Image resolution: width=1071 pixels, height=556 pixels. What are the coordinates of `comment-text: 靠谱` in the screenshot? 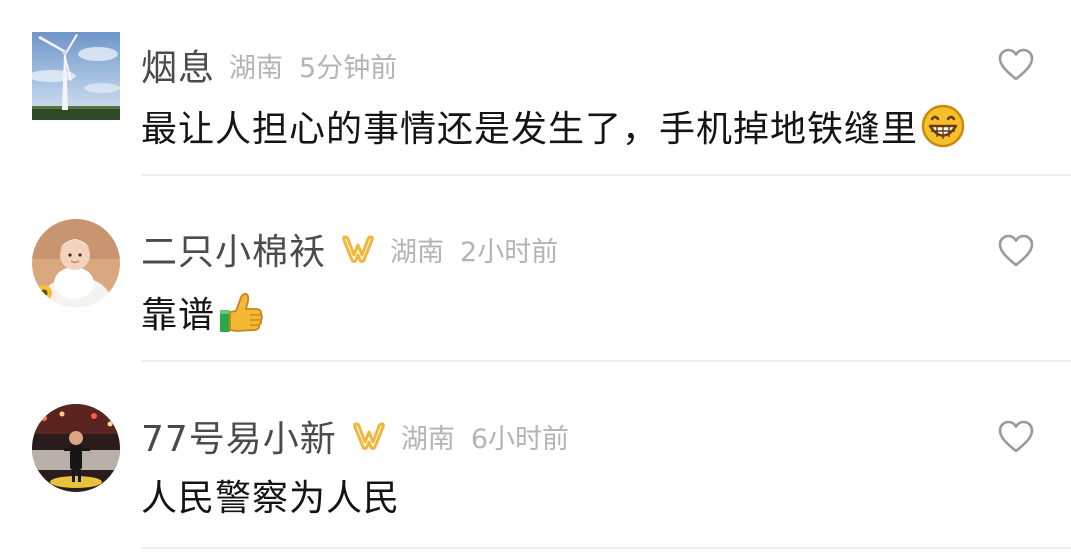 It's located at (178, 315).